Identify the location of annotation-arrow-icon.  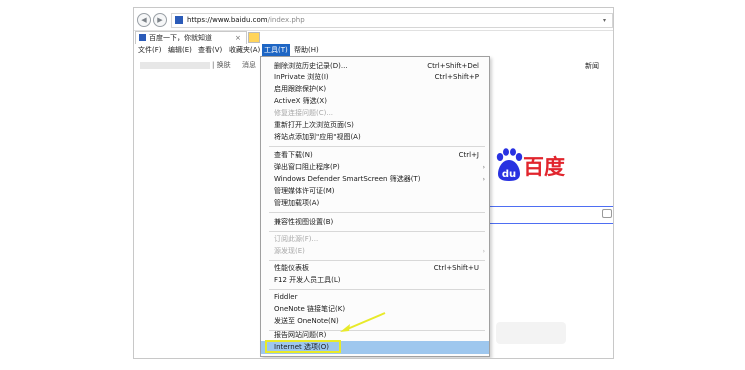
(363, 322).